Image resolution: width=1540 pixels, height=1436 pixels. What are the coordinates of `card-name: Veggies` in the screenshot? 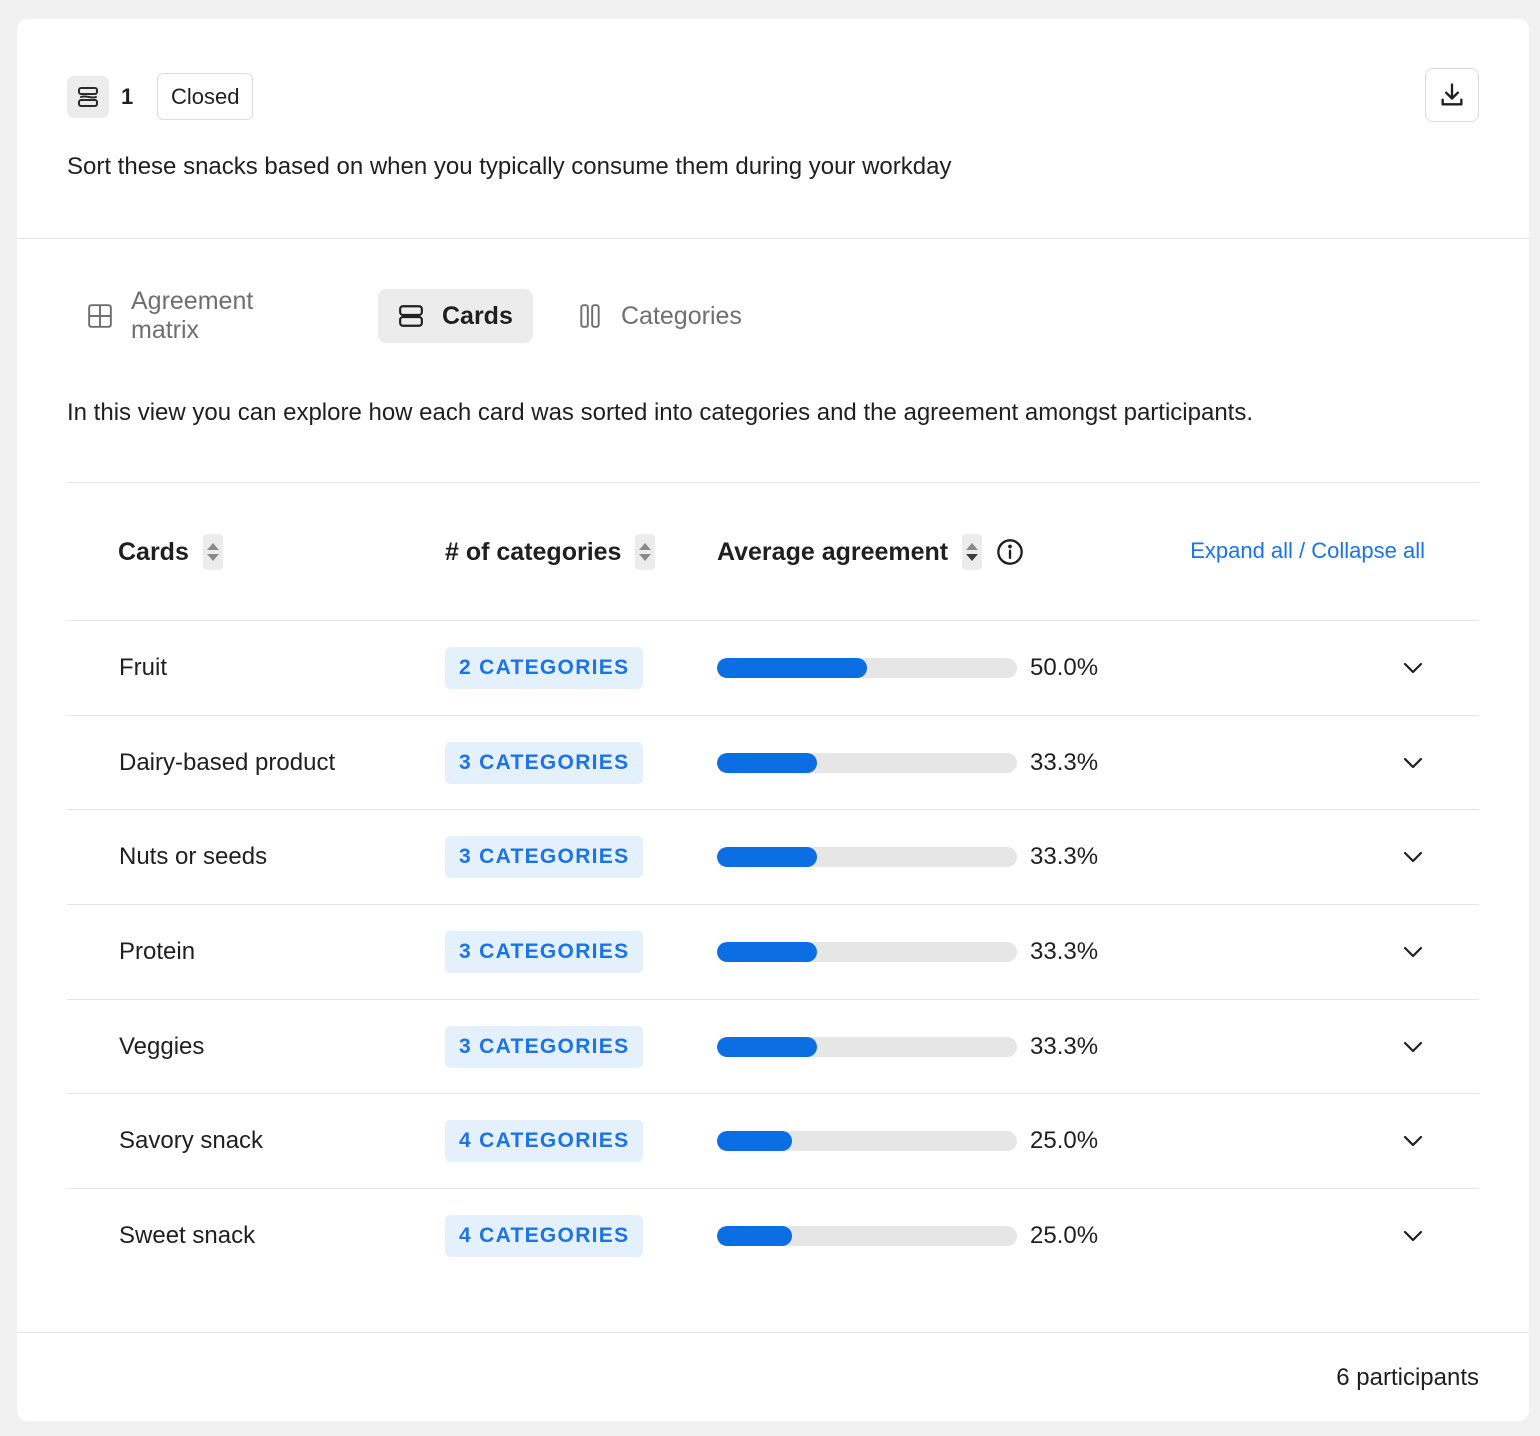 It's located at (162, 1046).